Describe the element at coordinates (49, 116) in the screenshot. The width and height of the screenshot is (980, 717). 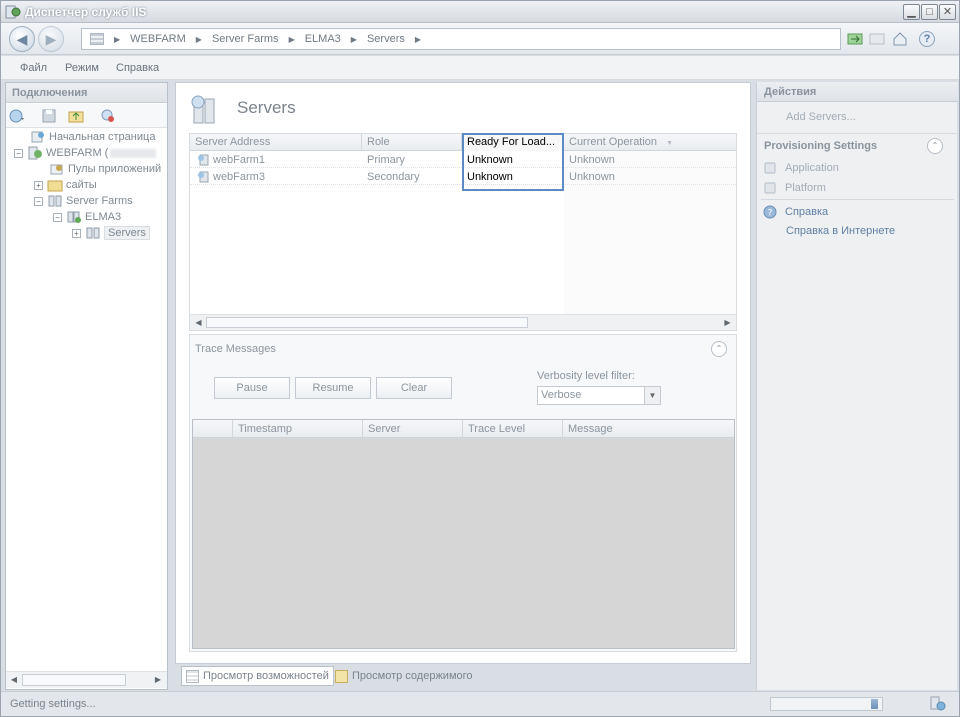
I see `save-icon` at that location.